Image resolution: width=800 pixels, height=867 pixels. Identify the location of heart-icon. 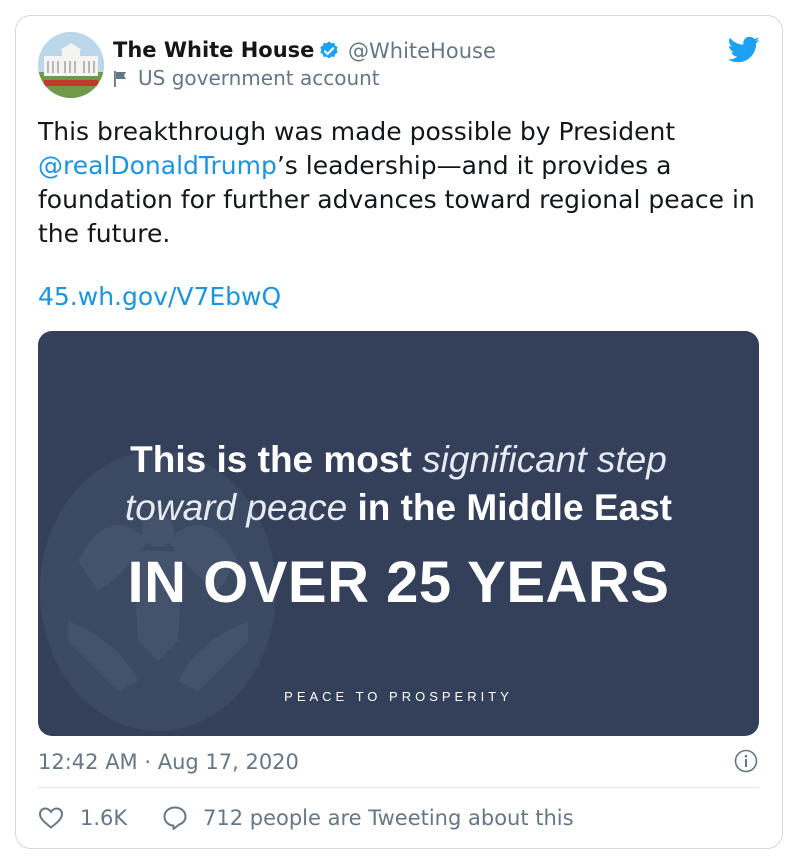
(51, 818).